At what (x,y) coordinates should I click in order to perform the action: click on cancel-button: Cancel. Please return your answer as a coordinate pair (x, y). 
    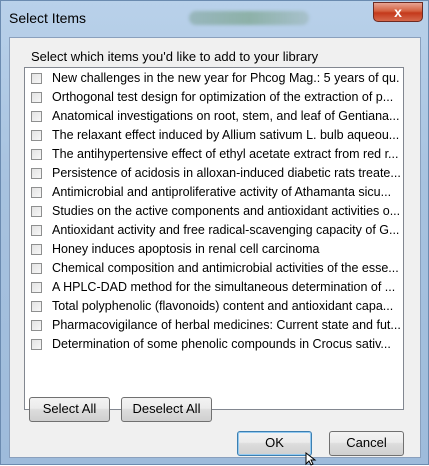
    Looking at the image, I should click on (366, 443).